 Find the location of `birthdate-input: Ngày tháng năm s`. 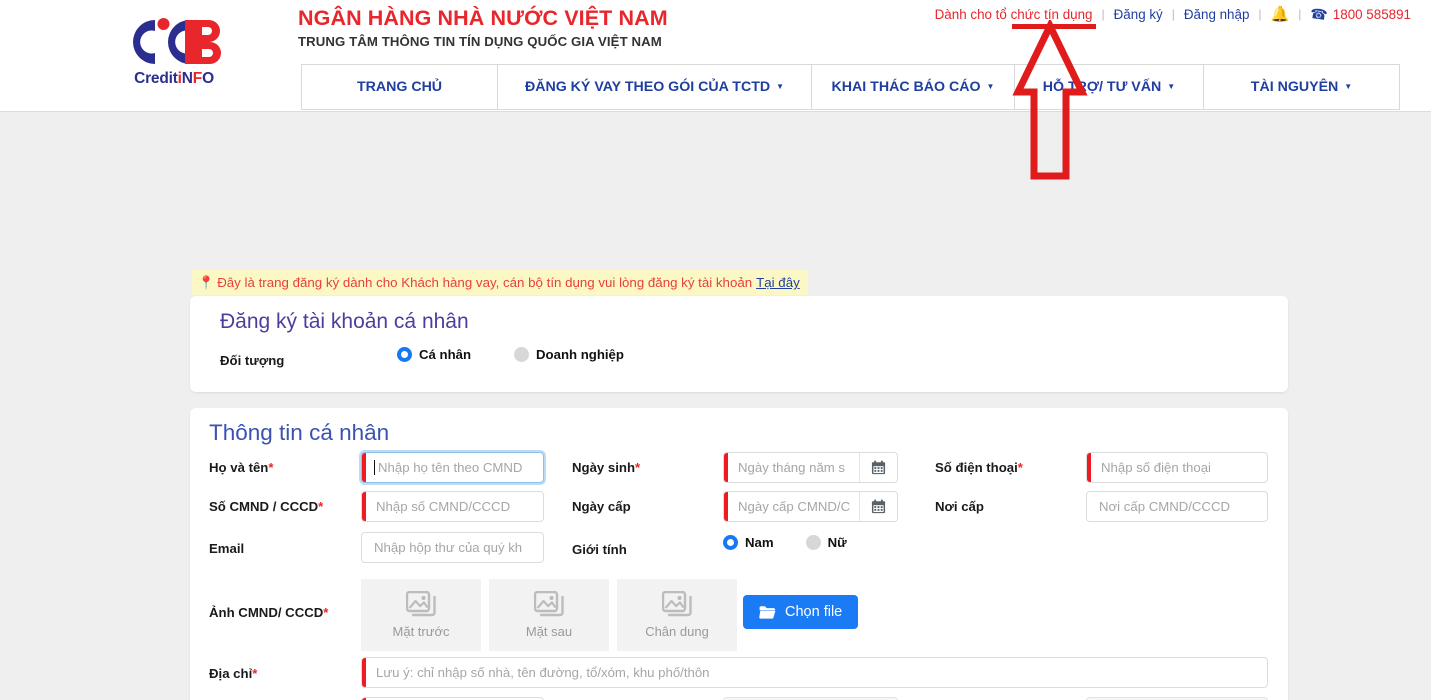

birthdate-input: Ngày tháng năm s is located at coordinates (810, 467).